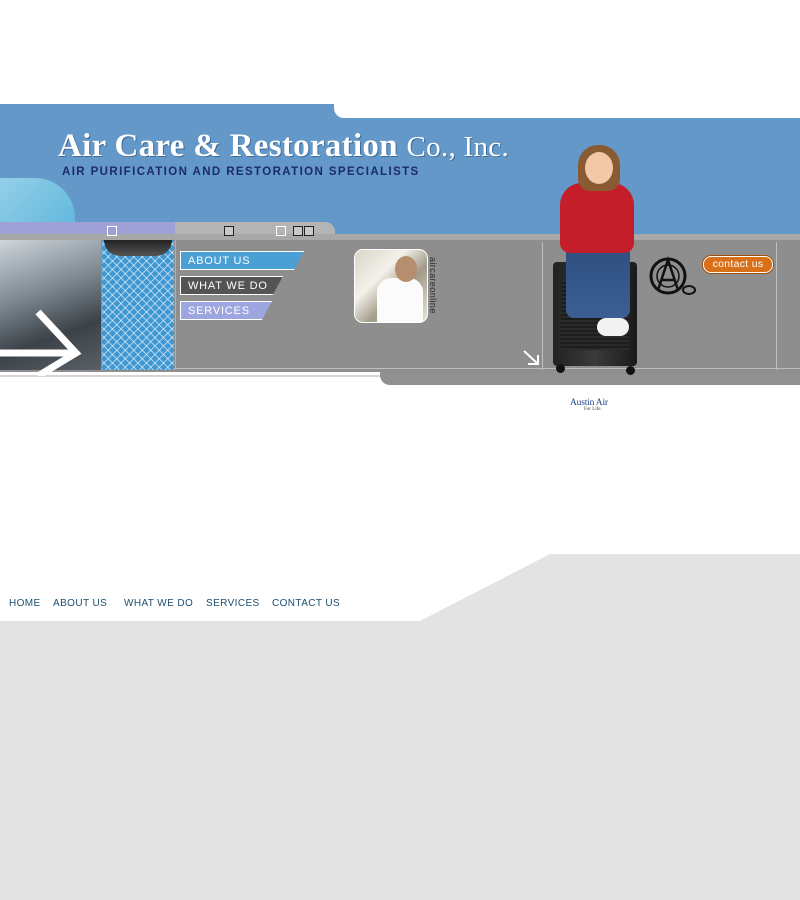 The height and width of the screenshot is (900, 800). What do you see at coordinates (672, 275) in the screenshot?
I see `company-seal-icon` at bounding box center [672, 275].